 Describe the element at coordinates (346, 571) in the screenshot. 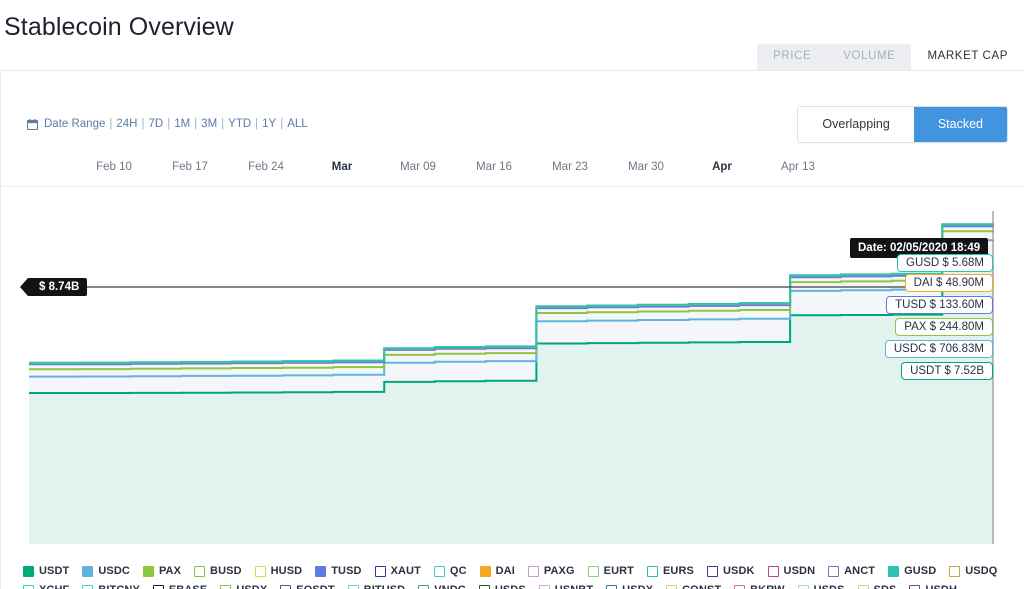

I see `legend-item-label: TUSD` at that location.